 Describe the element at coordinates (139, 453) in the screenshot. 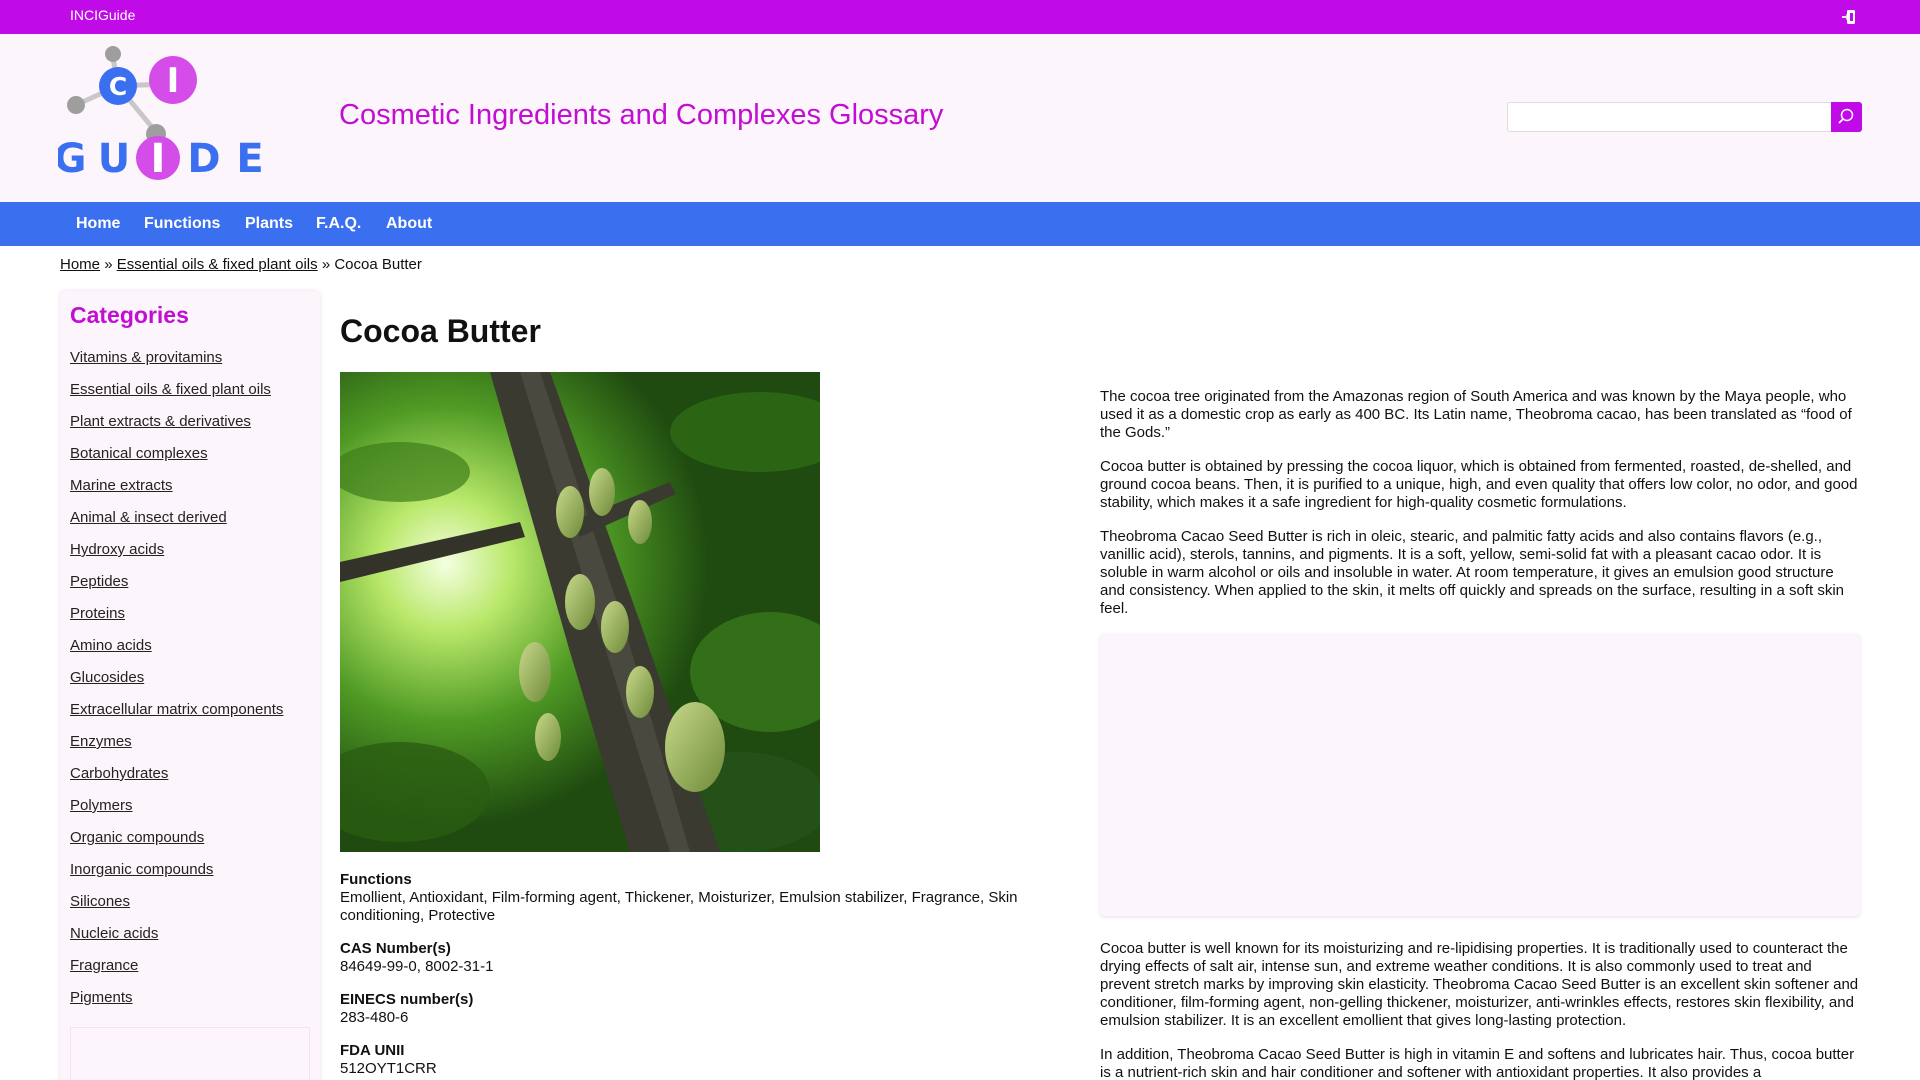

I see `category-link: Botanical complexes` at that location.